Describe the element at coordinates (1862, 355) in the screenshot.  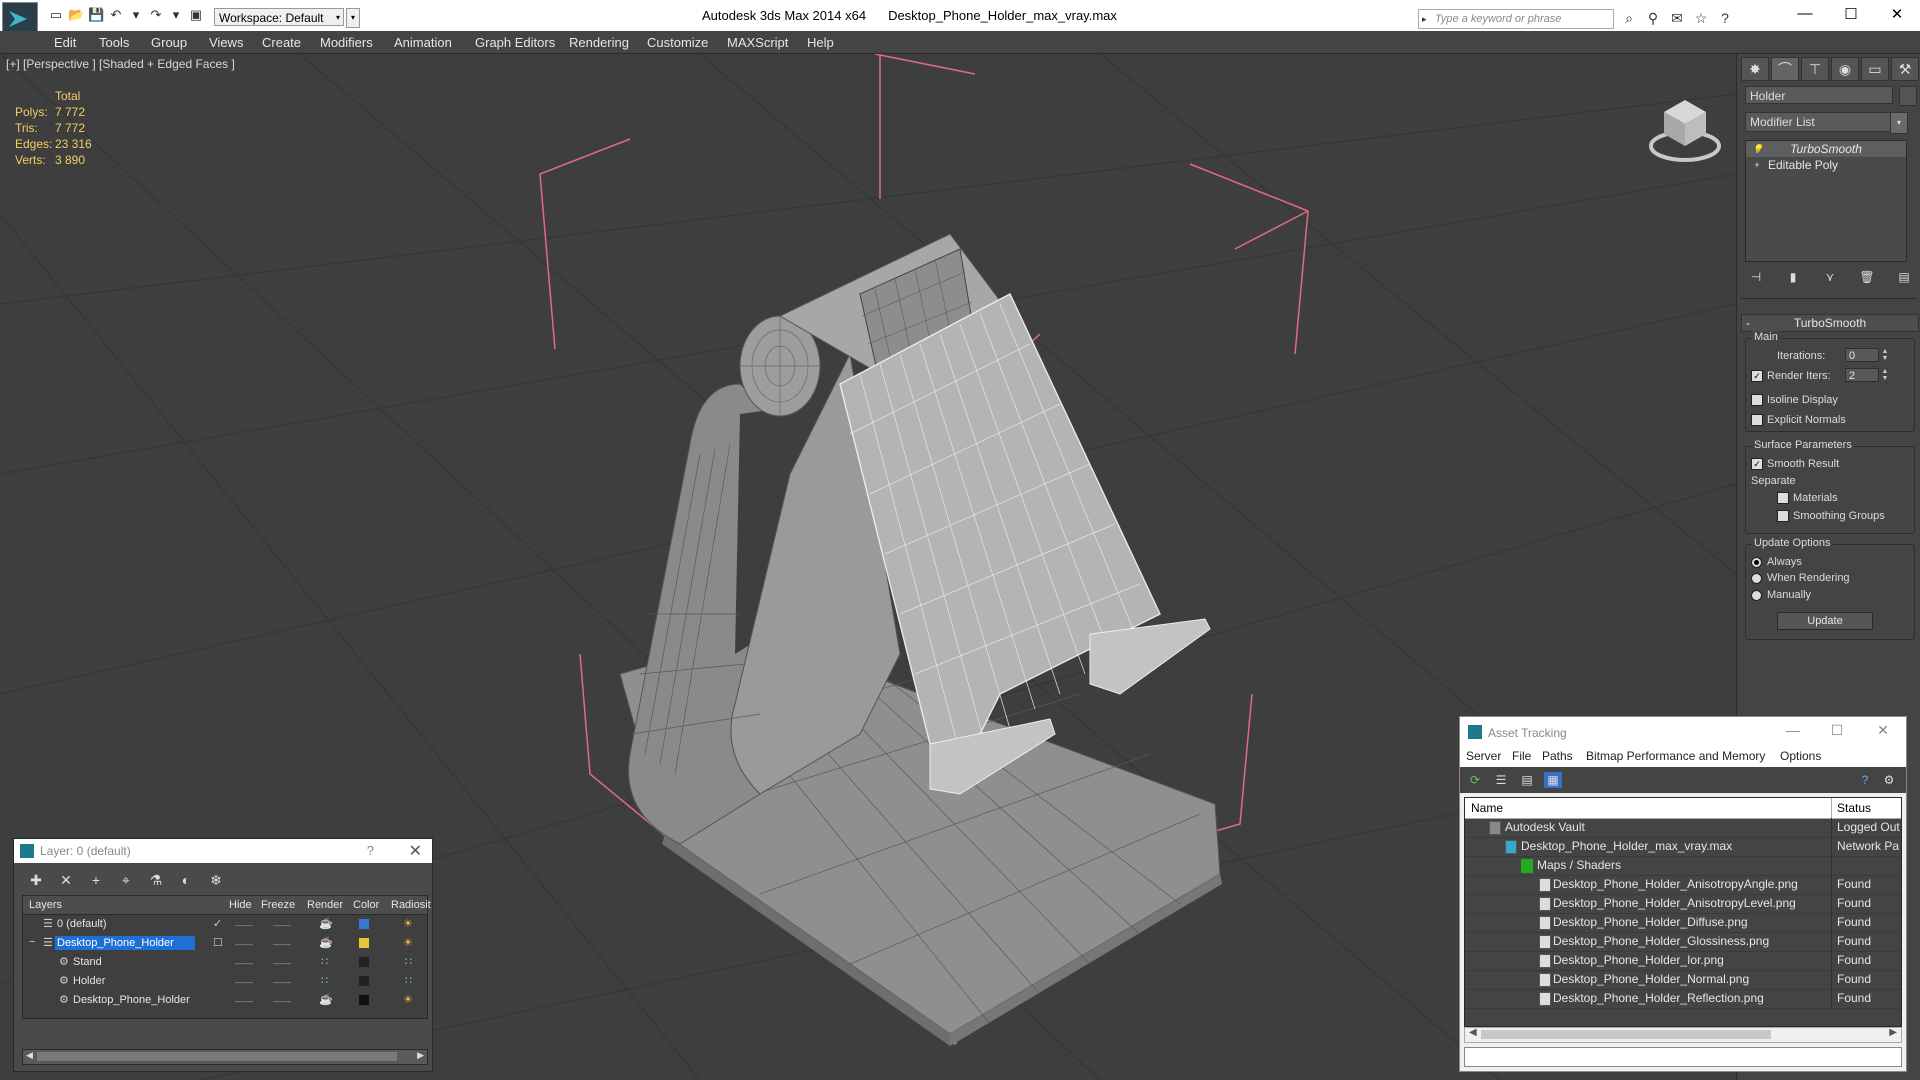
I see `iterations-spinner: 0` at that location.